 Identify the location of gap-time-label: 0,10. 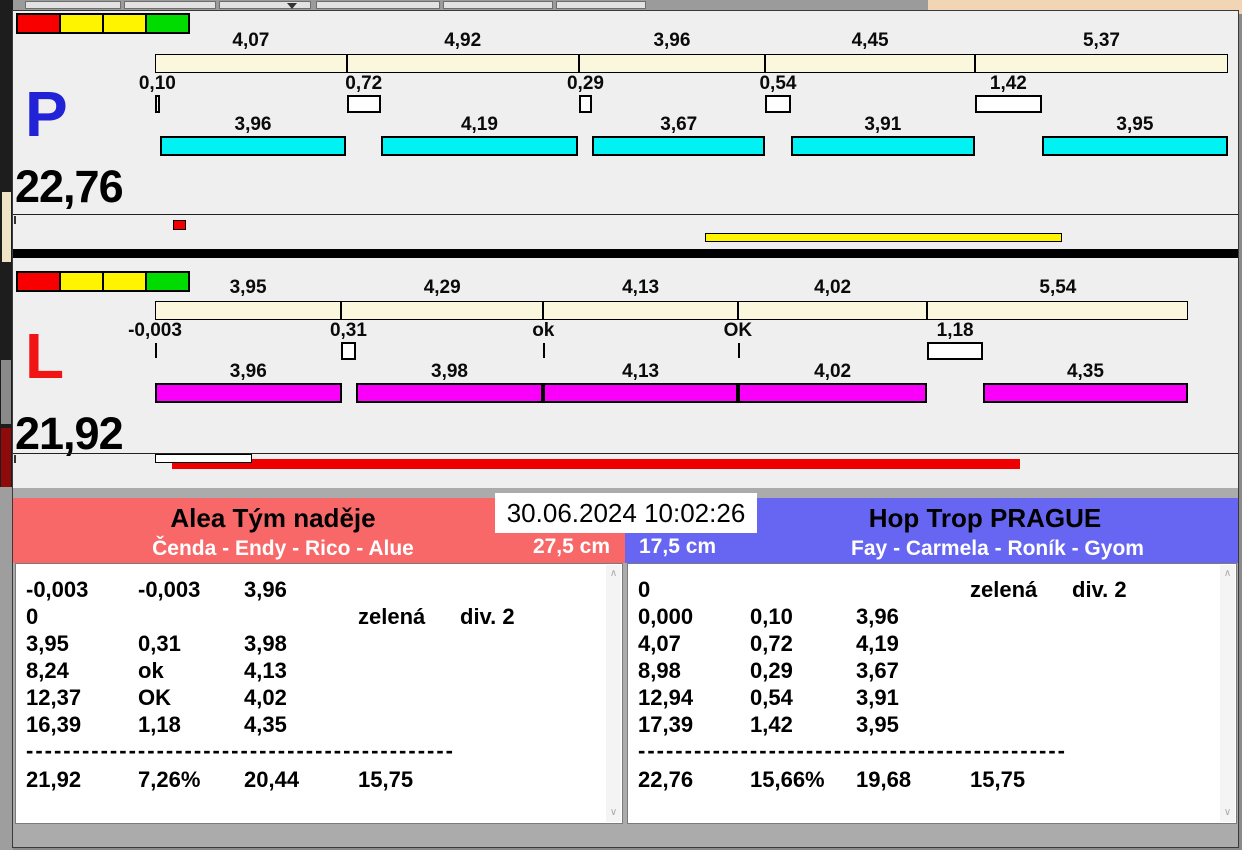
(157, 83).